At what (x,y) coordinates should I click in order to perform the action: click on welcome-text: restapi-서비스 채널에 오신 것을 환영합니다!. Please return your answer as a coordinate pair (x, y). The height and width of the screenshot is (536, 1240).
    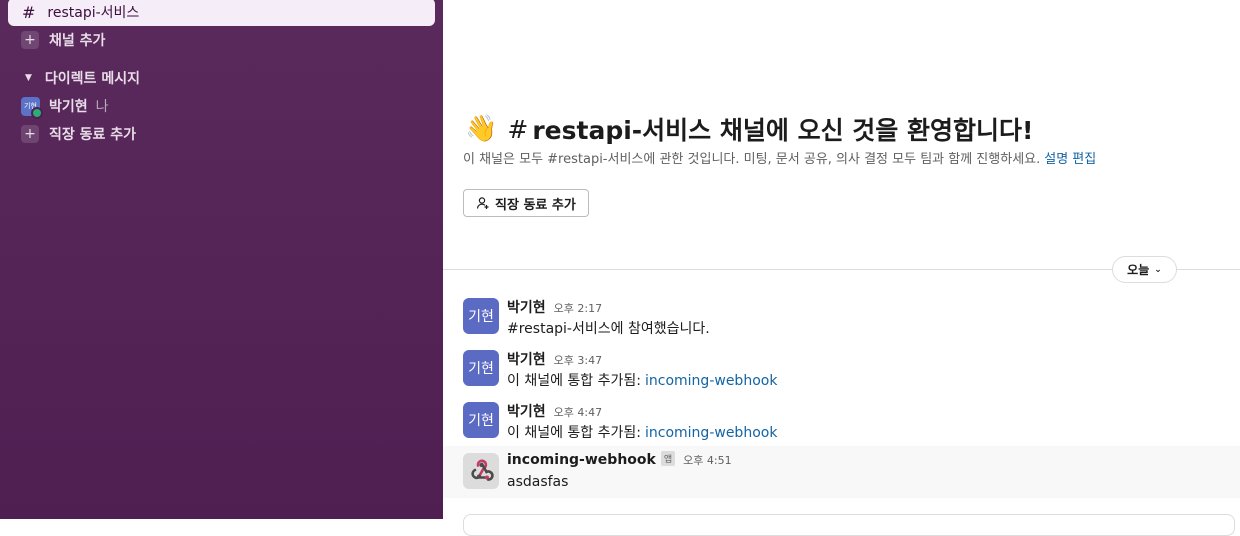
    Looking at the image, I should click on (783, 130).